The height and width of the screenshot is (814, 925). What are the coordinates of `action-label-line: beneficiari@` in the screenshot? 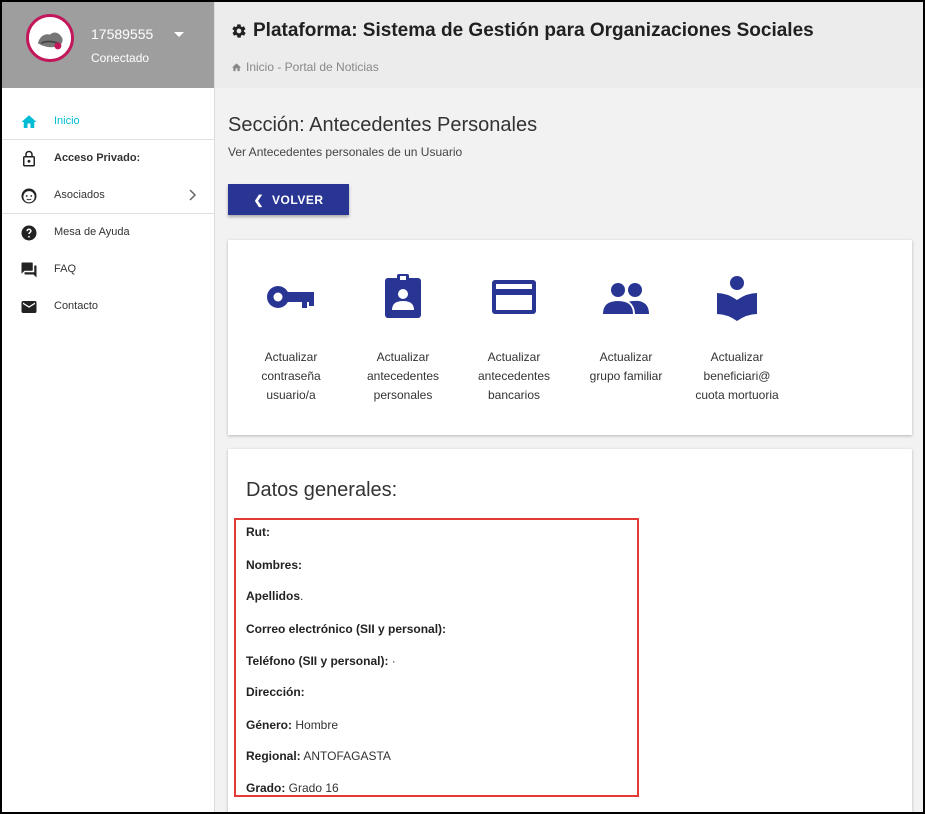 It's located at (737, 376).